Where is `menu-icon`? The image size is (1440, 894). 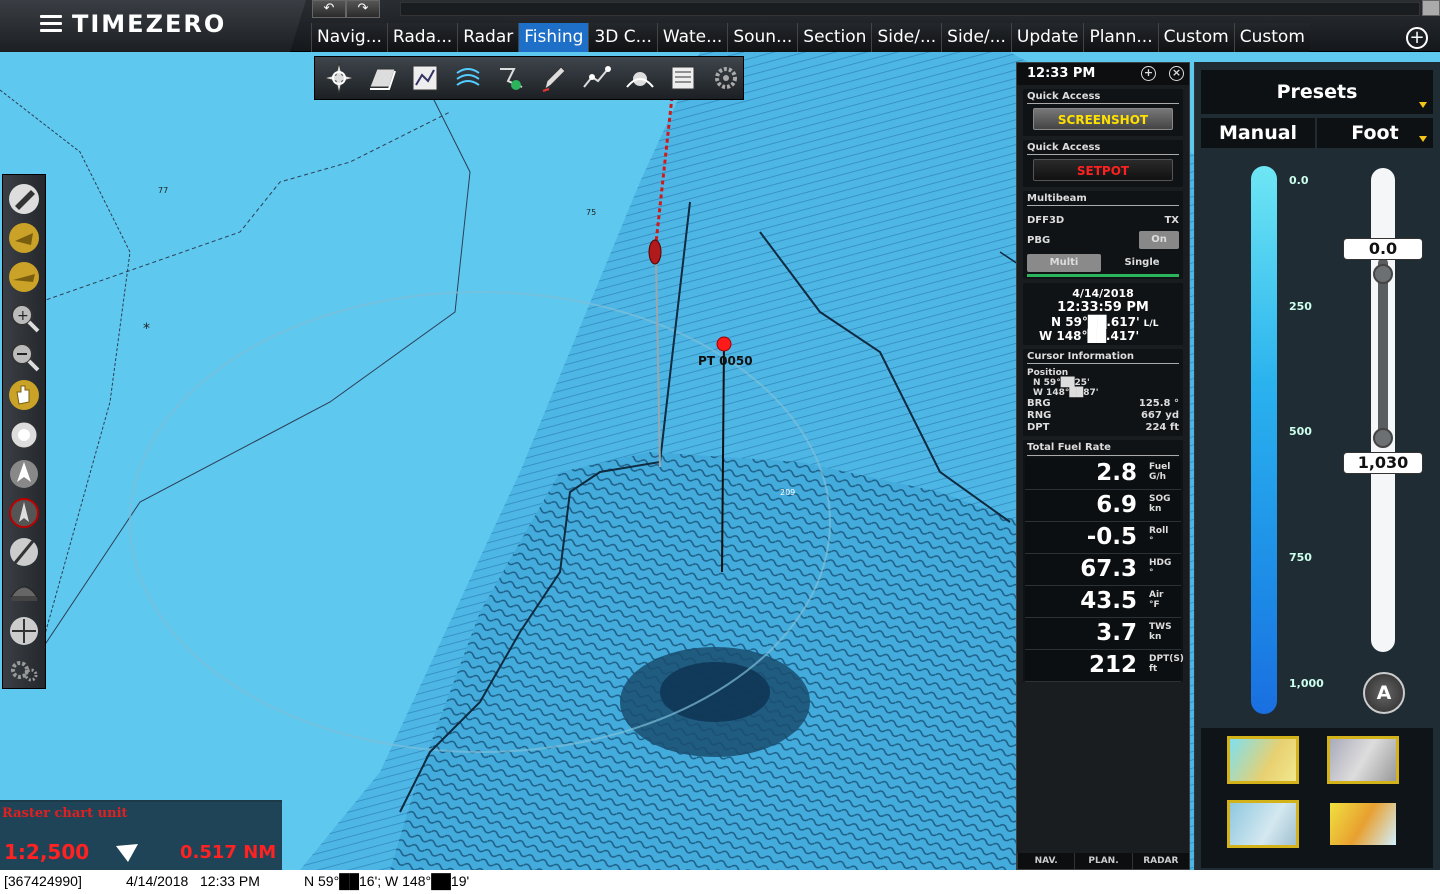
menu-icon is located at coordinates (51, 24).